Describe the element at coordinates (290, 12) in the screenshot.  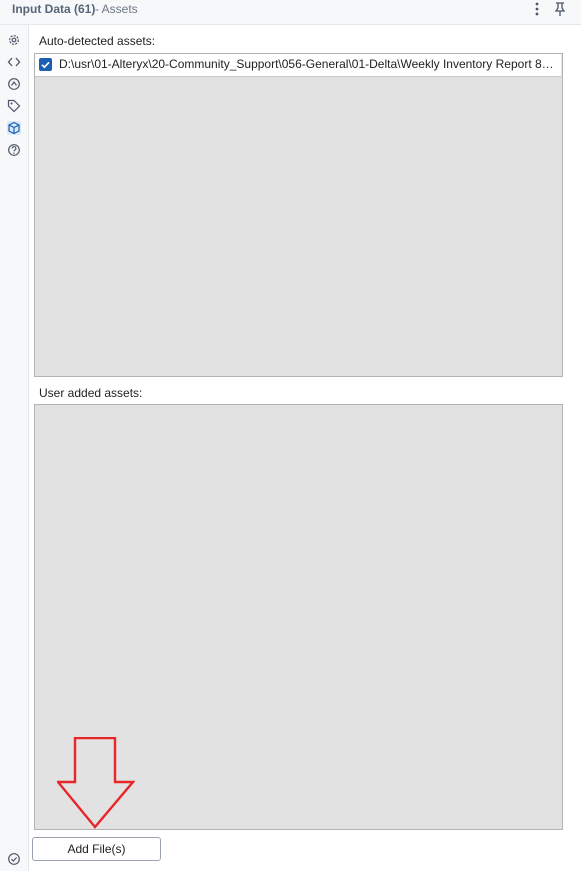
I see `panel-header: Input Data (61) - Assets` at that location.